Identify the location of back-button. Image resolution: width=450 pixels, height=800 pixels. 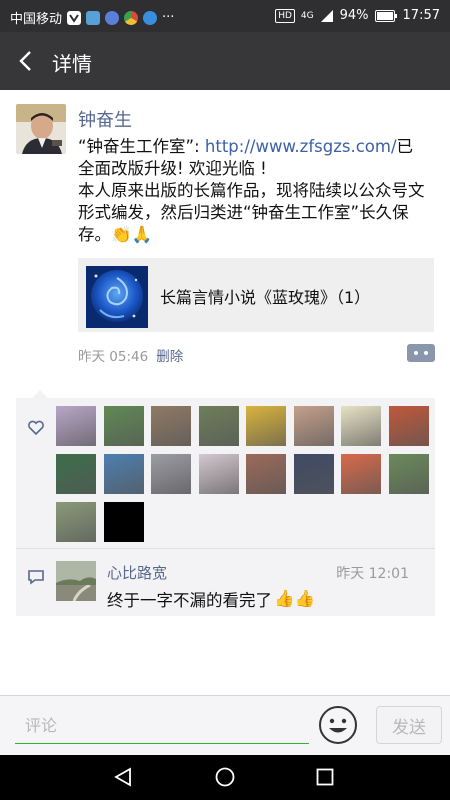
(27, 61).